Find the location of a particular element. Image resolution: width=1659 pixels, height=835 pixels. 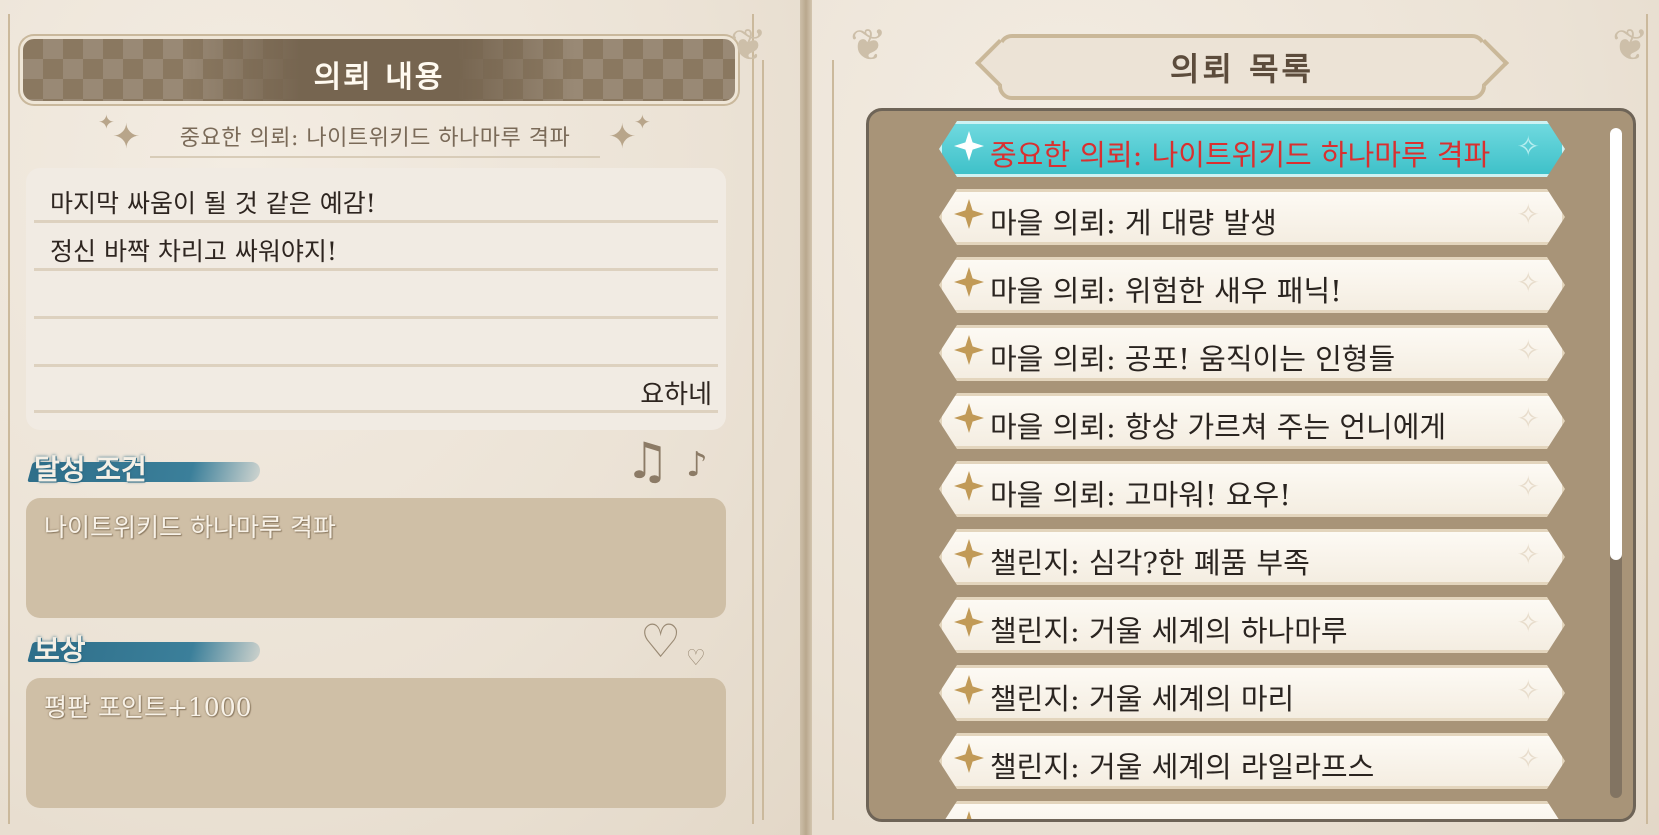

message-sender: 요하네 is located at coordinates (676, 395).